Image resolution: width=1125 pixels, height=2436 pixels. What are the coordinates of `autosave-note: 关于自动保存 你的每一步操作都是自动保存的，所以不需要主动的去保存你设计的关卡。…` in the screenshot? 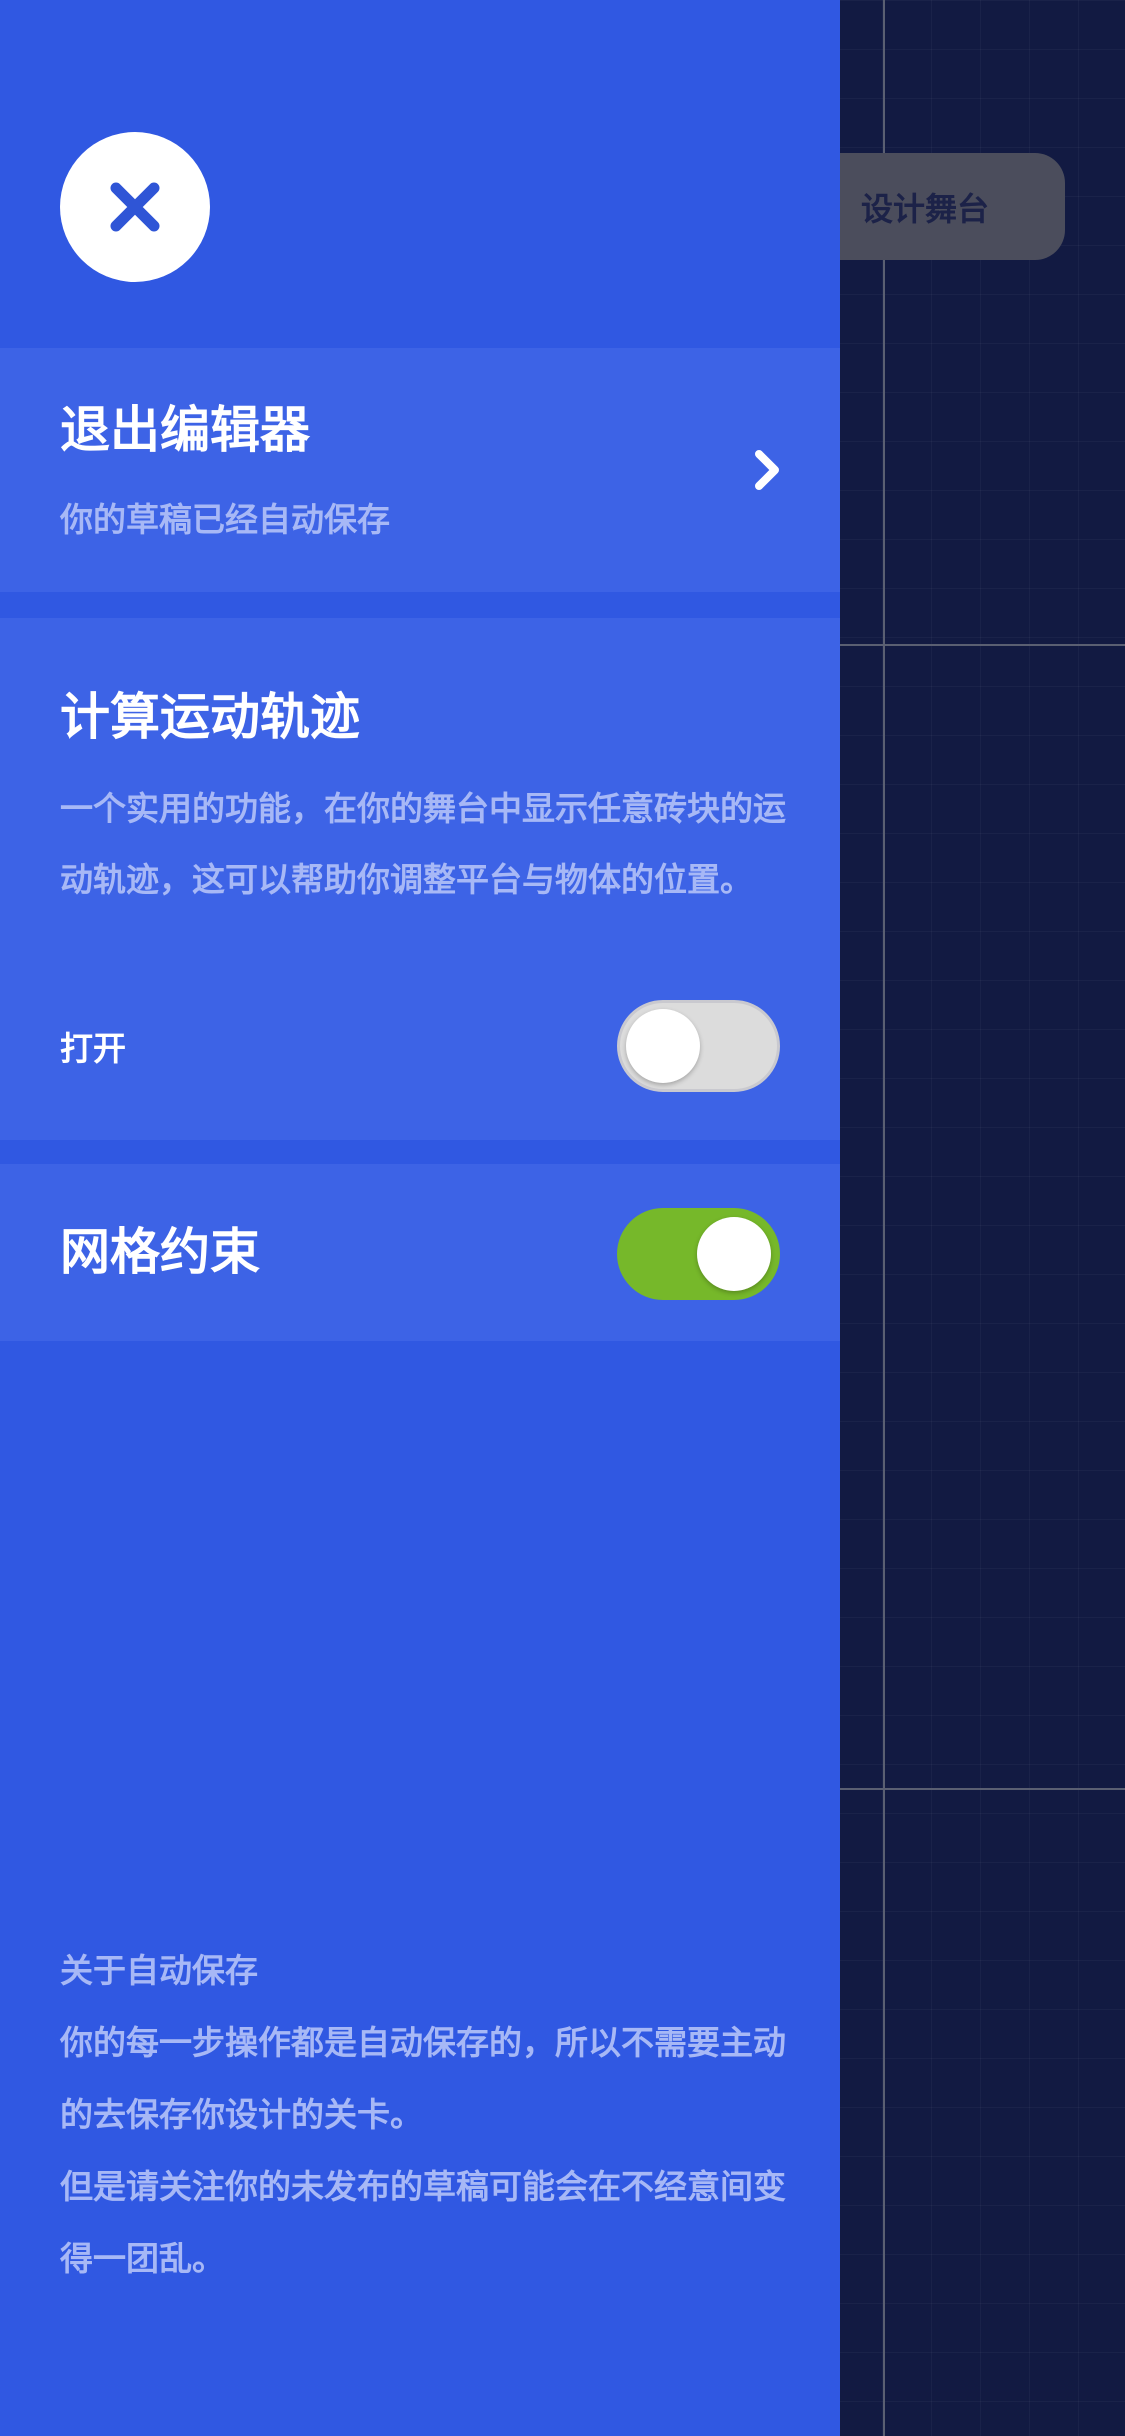 It's located at (425, 2115).